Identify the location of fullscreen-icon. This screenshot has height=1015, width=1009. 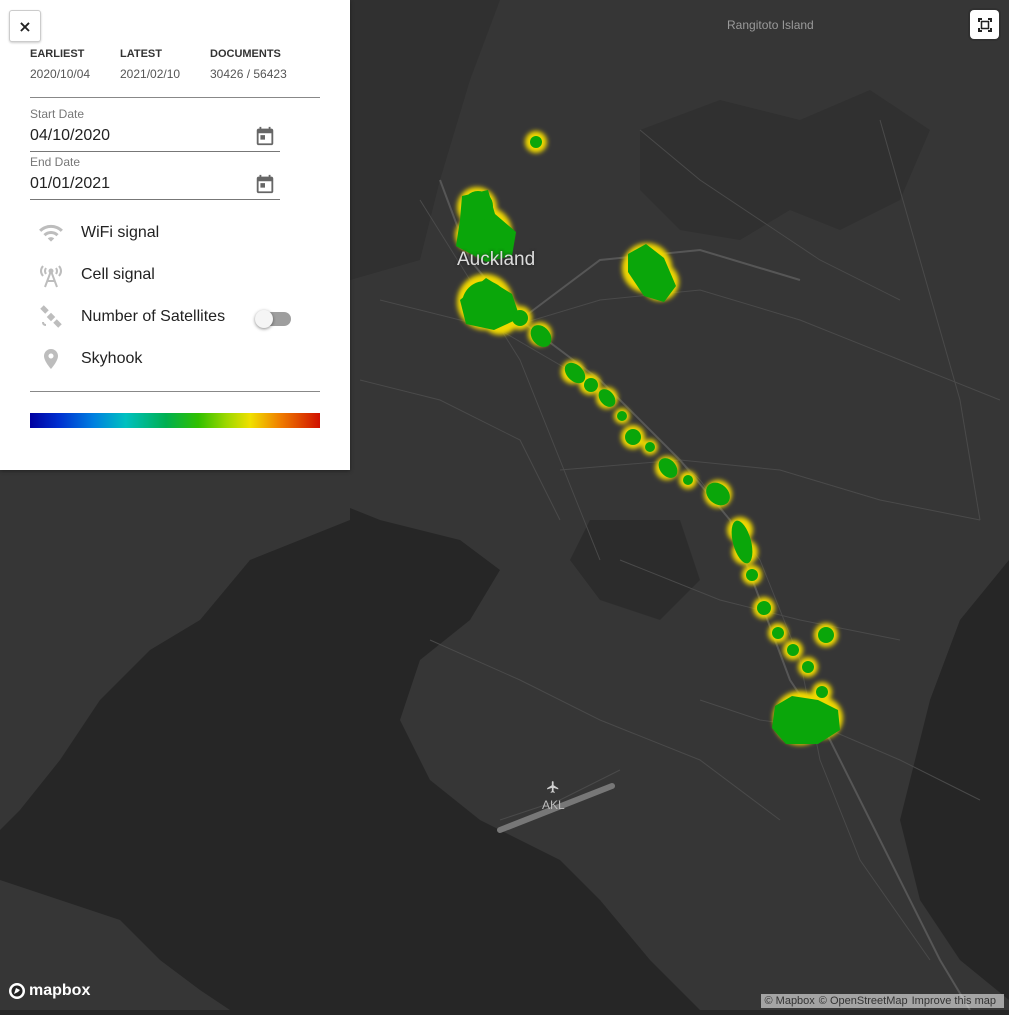
(984, 24).